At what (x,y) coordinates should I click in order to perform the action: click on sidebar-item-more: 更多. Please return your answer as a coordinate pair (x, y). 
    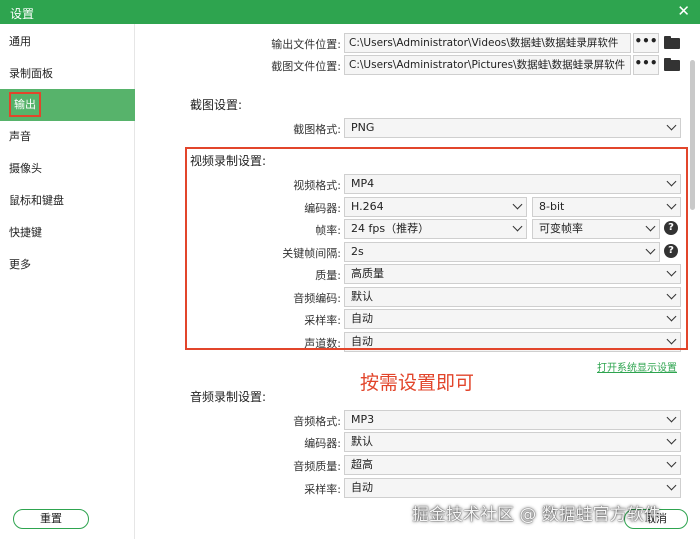
    Looking at the image, I should click on (67, 265).